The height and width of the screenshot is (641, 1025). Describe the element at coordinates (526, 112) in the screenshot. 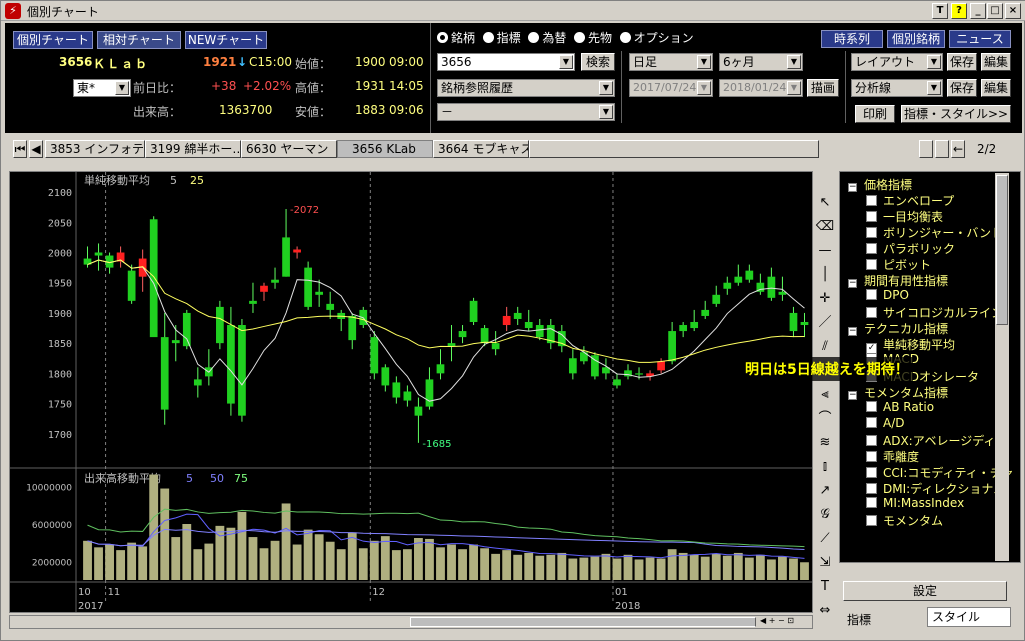

I see `third-select: － ▼` at that location.